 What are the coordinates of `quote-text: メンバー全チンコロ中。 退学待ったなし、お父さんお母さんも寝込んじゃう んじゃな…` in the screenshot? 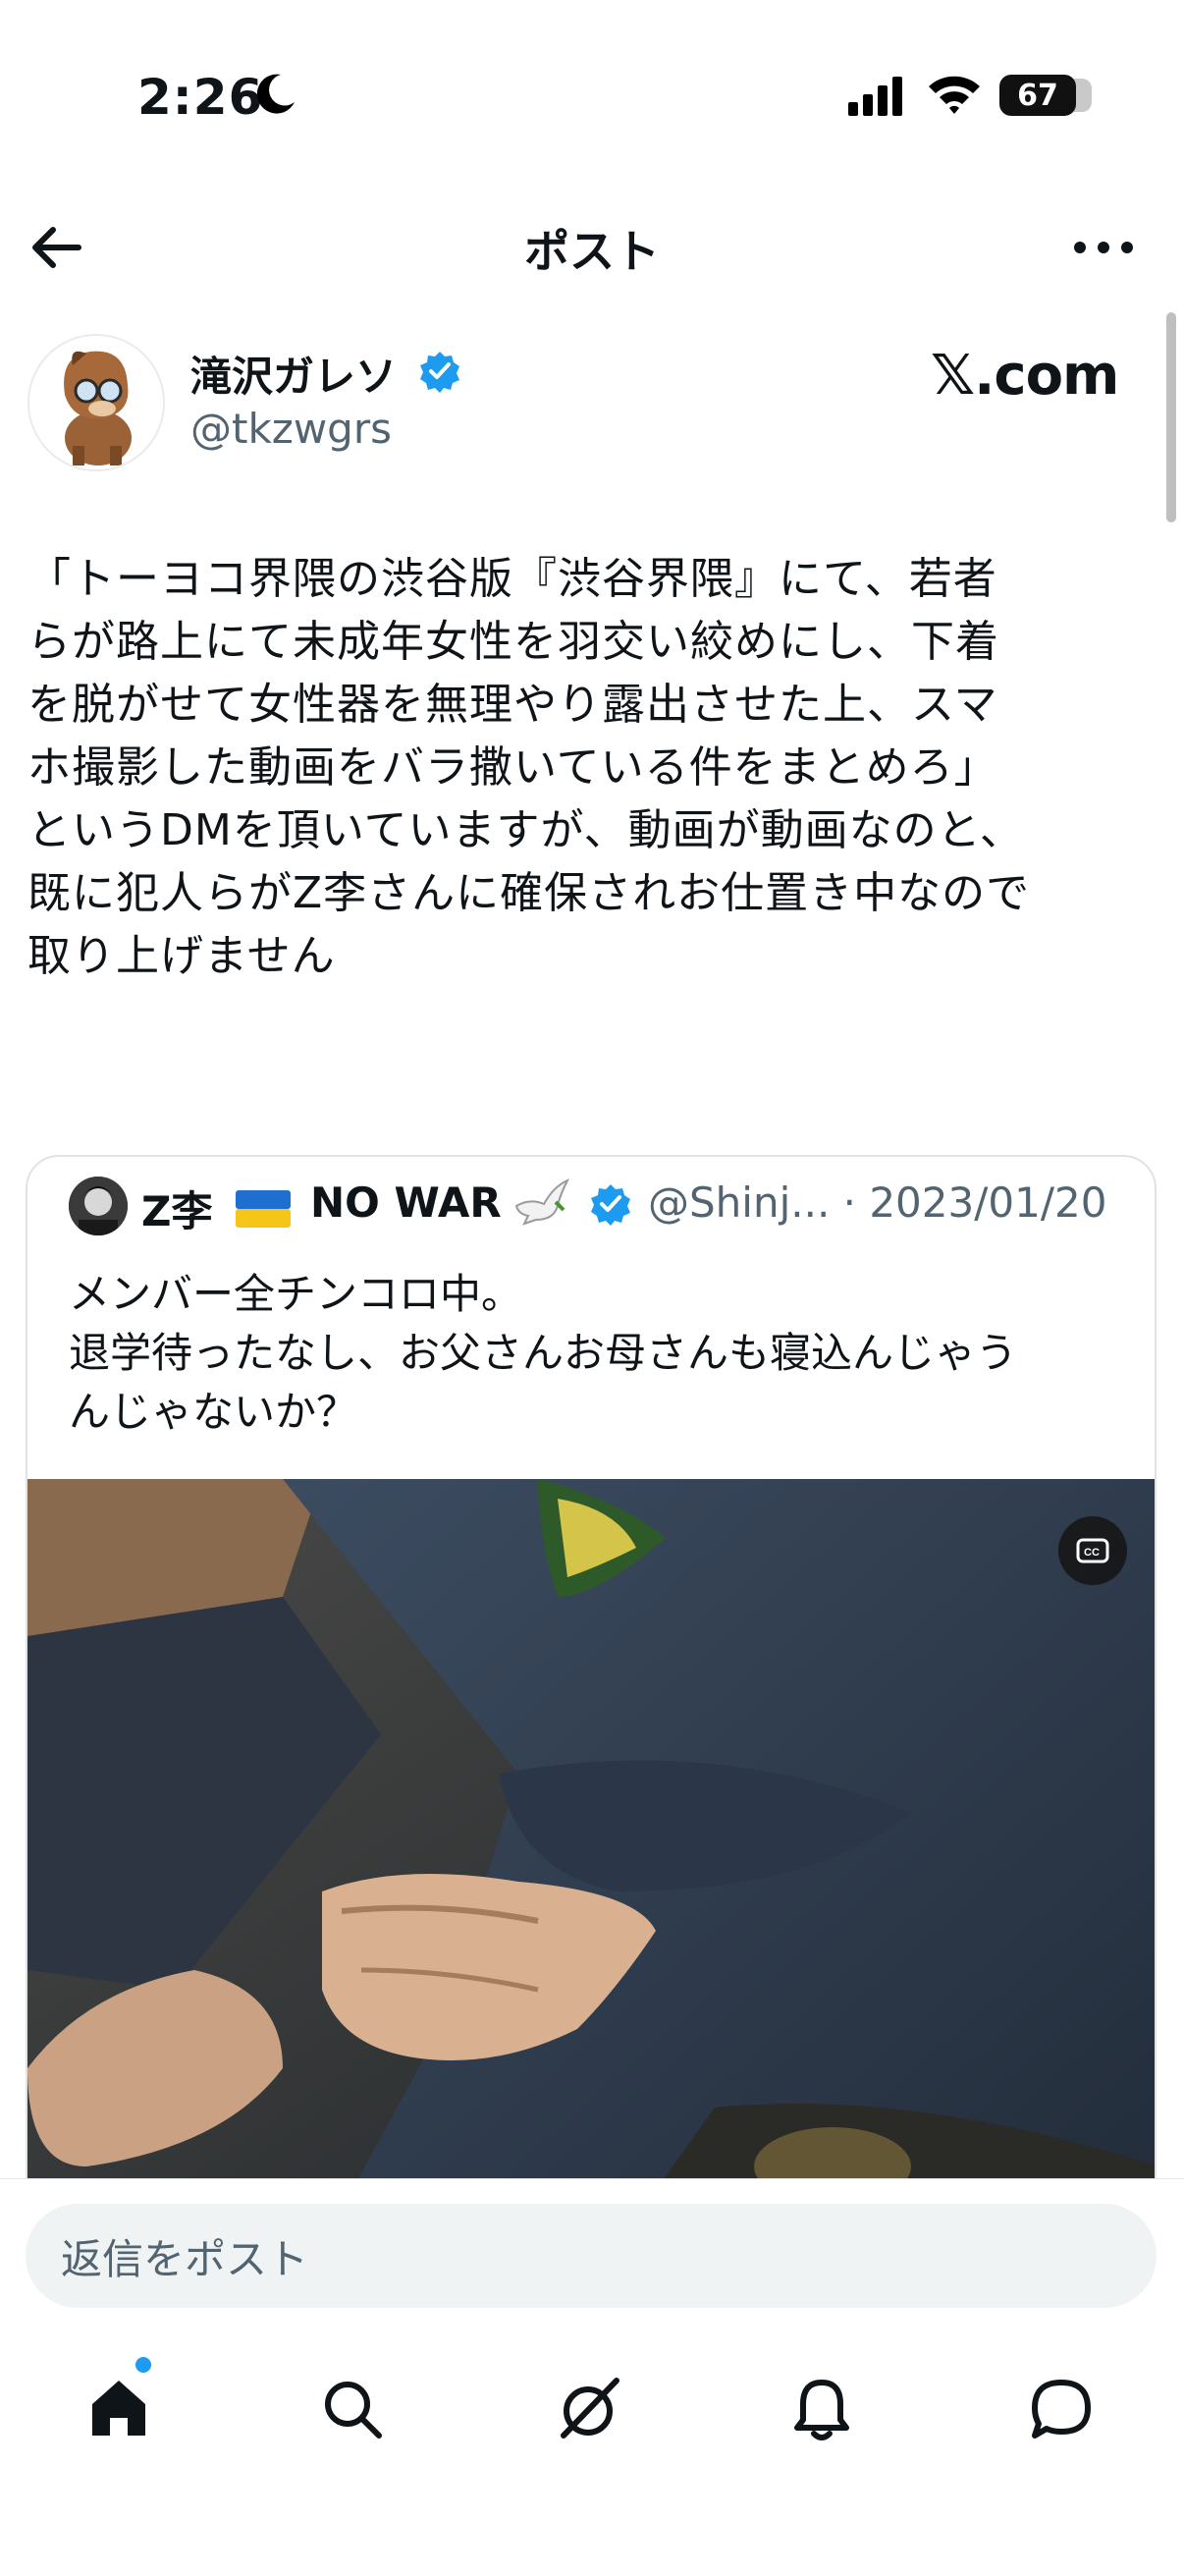 It's located at (543, 1353).